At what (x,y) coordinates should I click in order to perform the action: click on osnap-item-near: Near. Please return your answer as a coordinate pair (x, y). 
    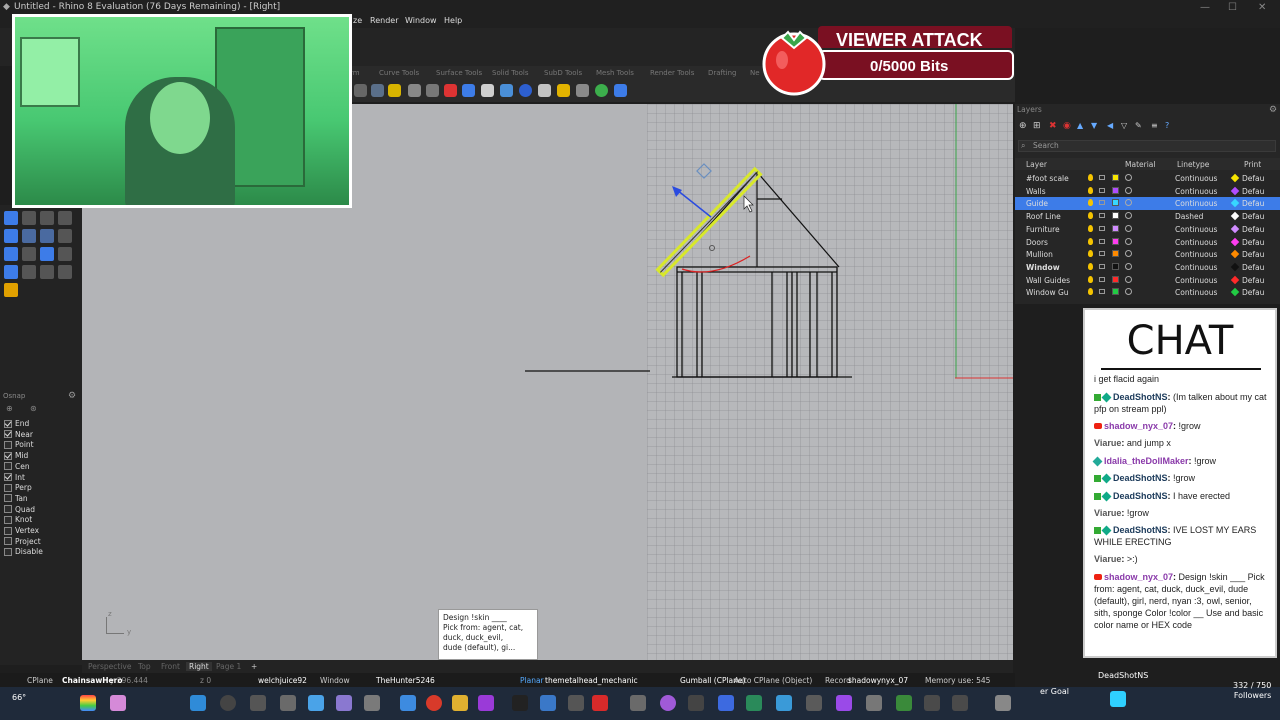
    Looking at the image, I should click on (18, 434).